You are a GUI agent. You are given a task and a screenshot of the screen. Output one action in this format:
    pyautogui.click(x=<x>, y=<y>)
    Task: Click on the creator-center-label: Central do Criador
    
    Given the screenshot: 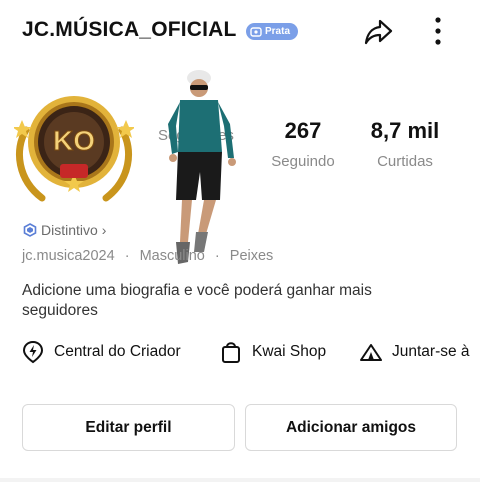 What is the action you would take?
    pyautogui.click(x=117, y=351)
    